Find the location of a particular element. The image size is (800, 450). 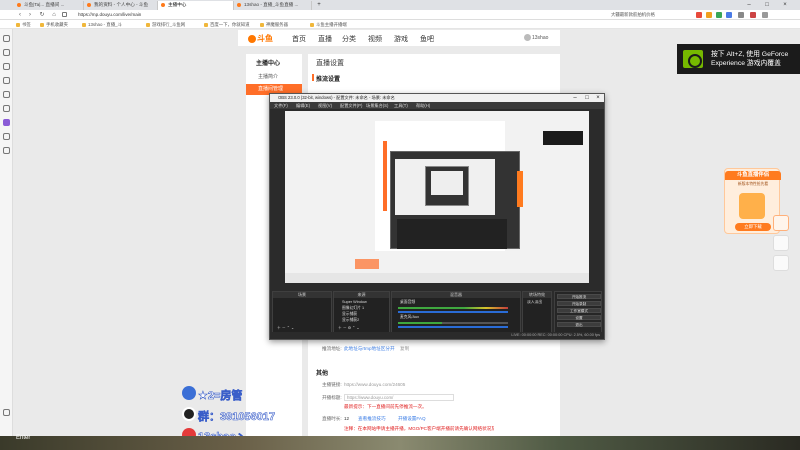

dock-toolbar: ＋ － ⌃ ⌄ is located at coordinates (302, 328).